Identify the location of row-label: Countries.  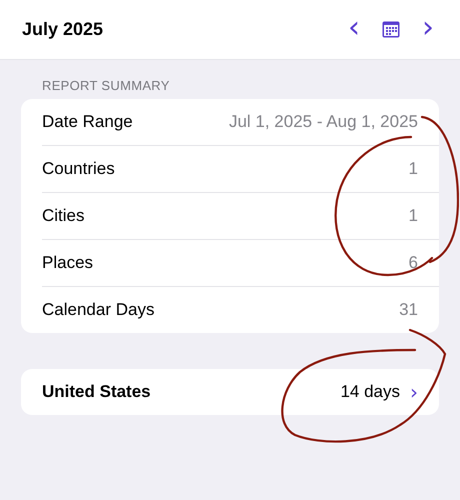
(78, 169).